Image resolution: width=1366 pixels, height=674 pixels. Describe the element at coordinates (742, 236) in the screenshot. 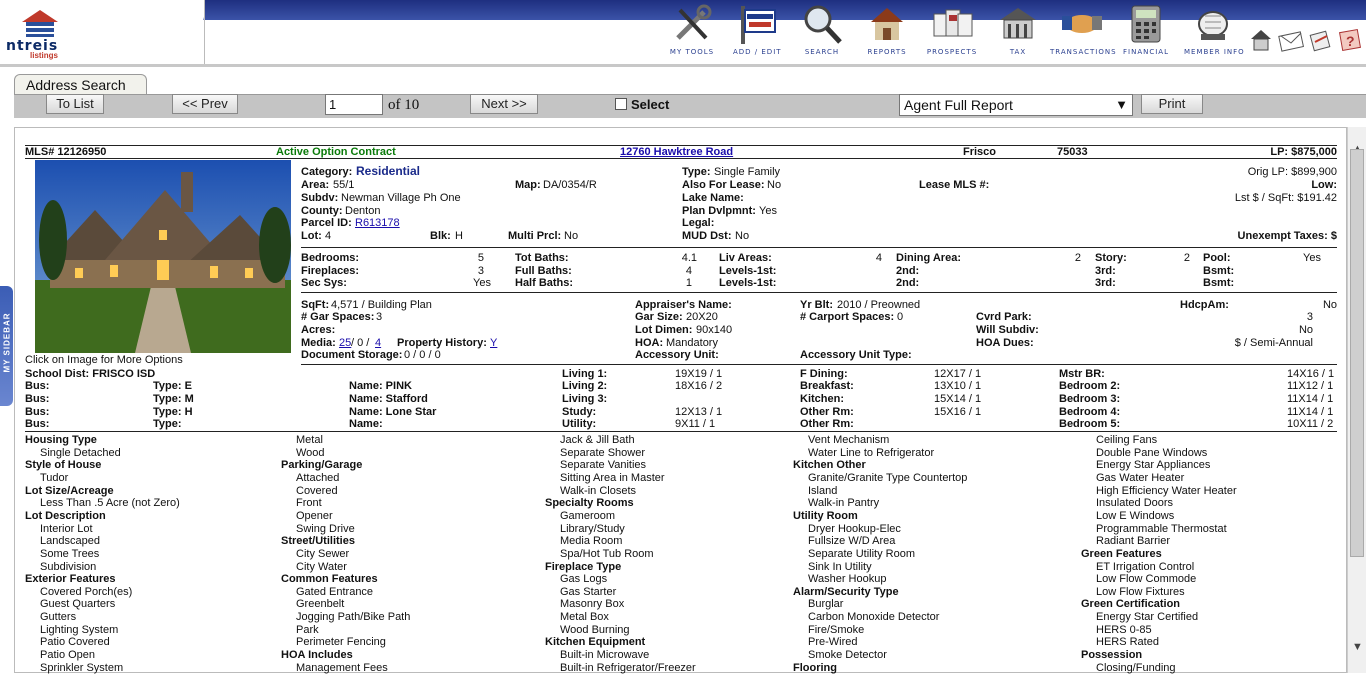

I see `mud-value: No` at that location.